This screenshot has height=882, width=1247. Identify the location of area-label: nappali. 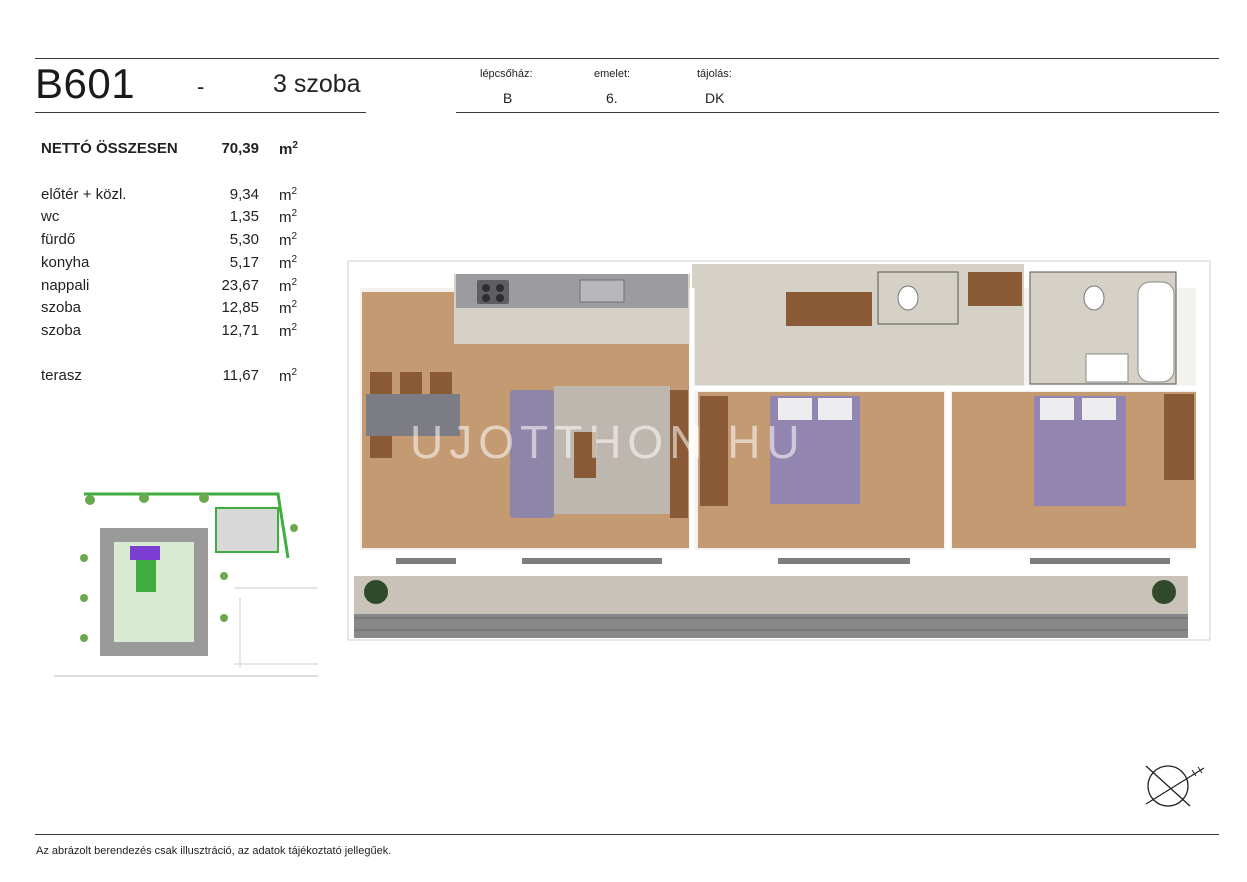
(65, 285).